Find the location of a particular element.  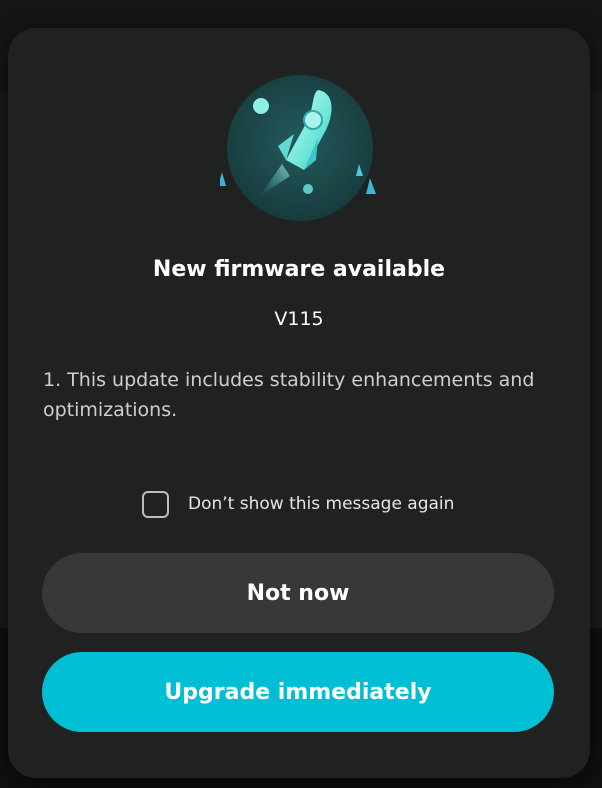

dont-show-again-checkbox is located at coordinates (155, 504).